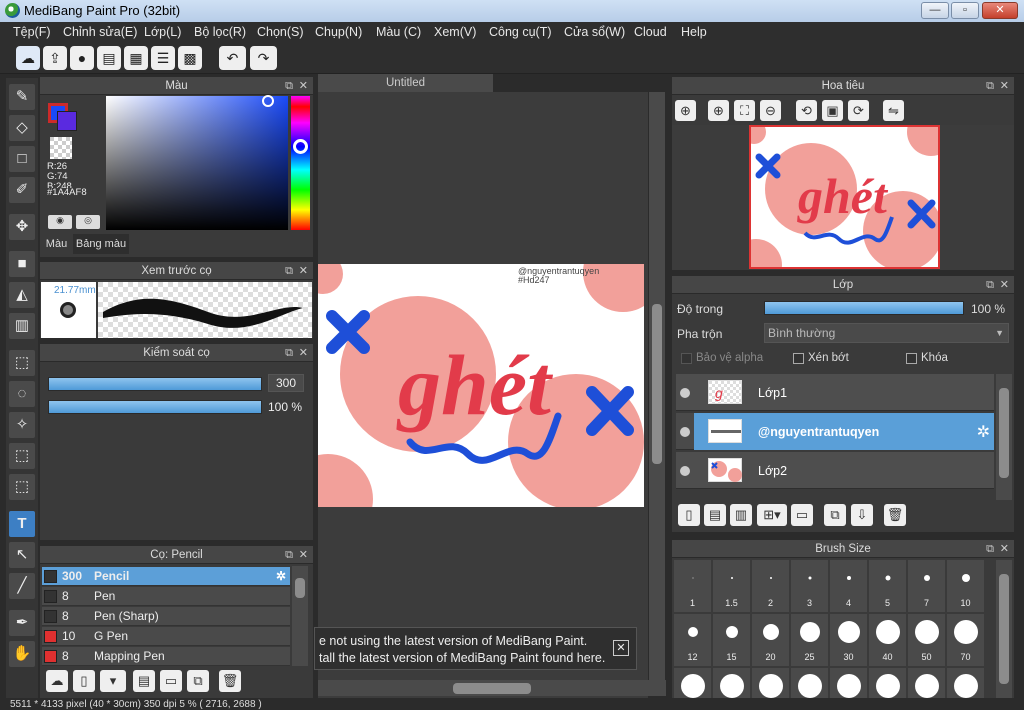 Image resolution: width=1024 pixels, height=710 pixels. I want to click on zoom-in-2-icon: ⊕, so click(718, 110).